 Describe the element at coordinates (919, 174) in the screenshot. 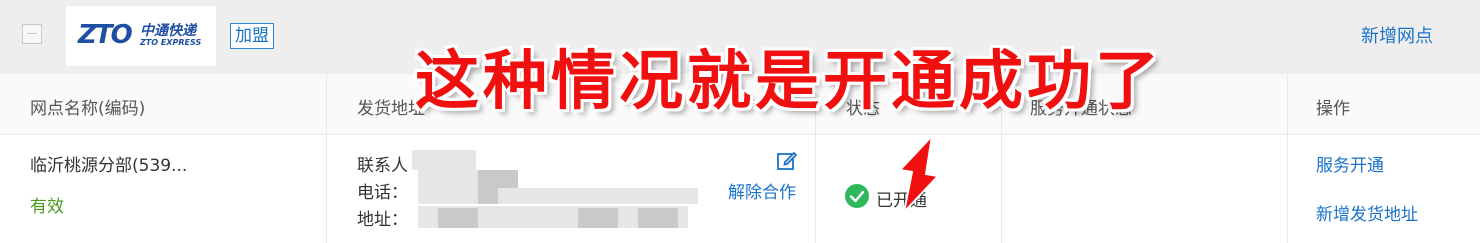

I see `arrow-icon` at that location.